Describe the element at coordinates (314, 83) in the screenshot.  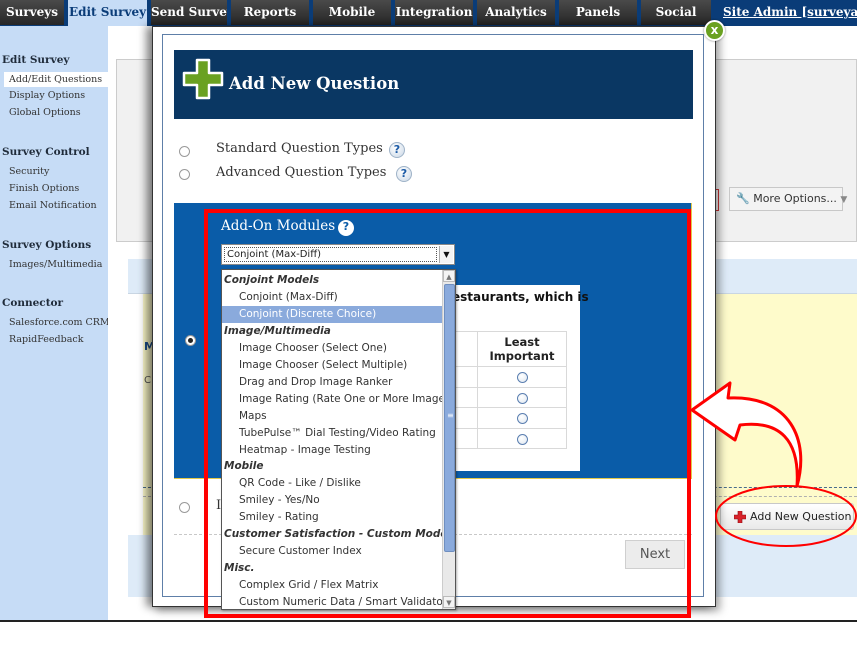
I see `modal-title: Add New Question` at that location.